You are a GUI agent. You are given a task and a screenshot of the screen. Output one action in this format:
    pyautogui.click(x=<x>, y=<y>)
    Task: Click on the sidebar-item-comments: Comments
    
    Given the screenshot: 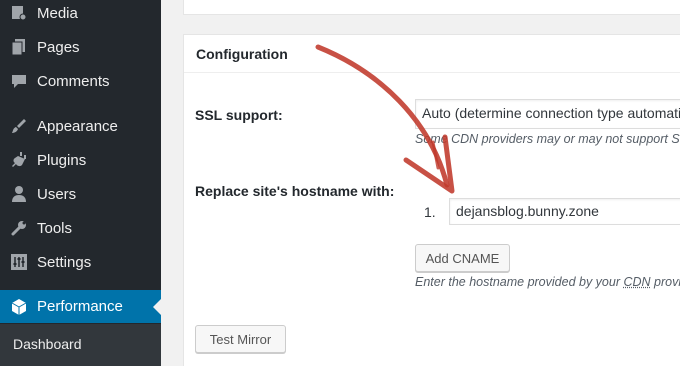 What is the action you would take?
    pyautogui.click(x=80, y=81)
    